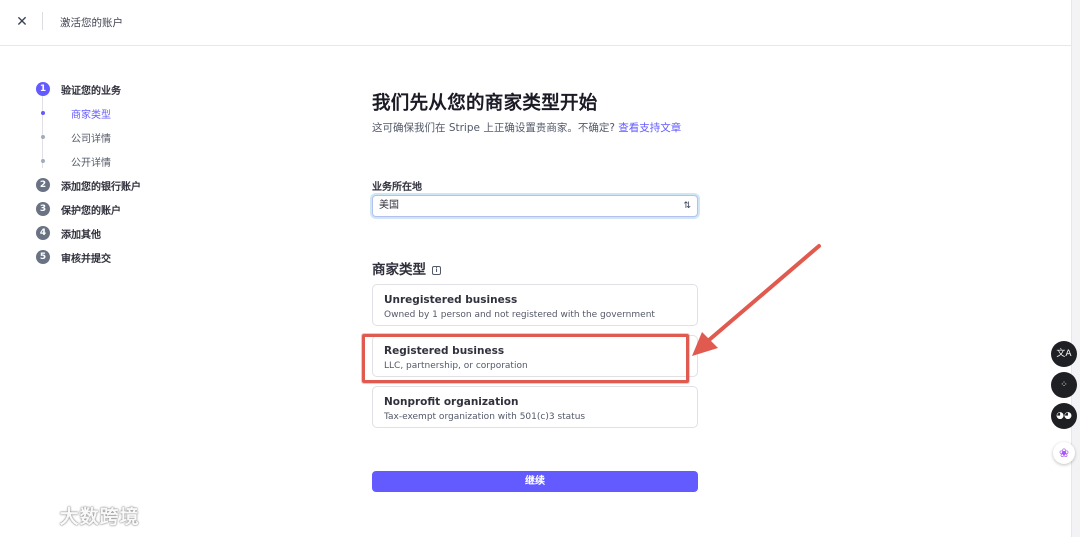  I want to click on business-type-title: 商家类型, so click(399, 270).